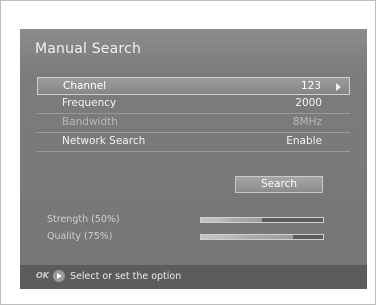 The width and height of the screenshot is (376, 305). What do you see at coordinates (85, 86) in the screenshot?
I see `channel-label: Channel` at bounding box center [85, 86].